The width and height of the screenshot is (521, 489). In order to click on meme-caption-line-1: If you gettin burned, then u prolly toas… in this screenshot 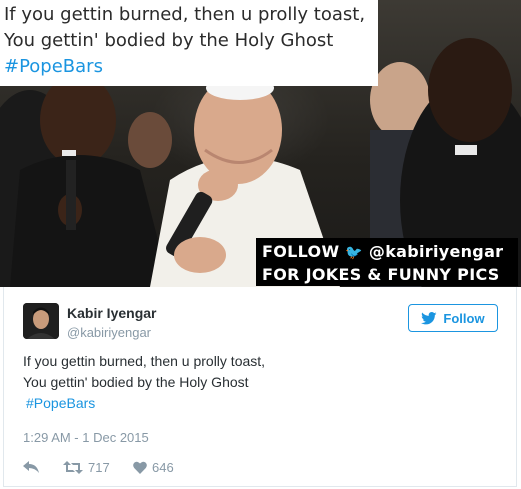, I will do `click(185, 14)`.